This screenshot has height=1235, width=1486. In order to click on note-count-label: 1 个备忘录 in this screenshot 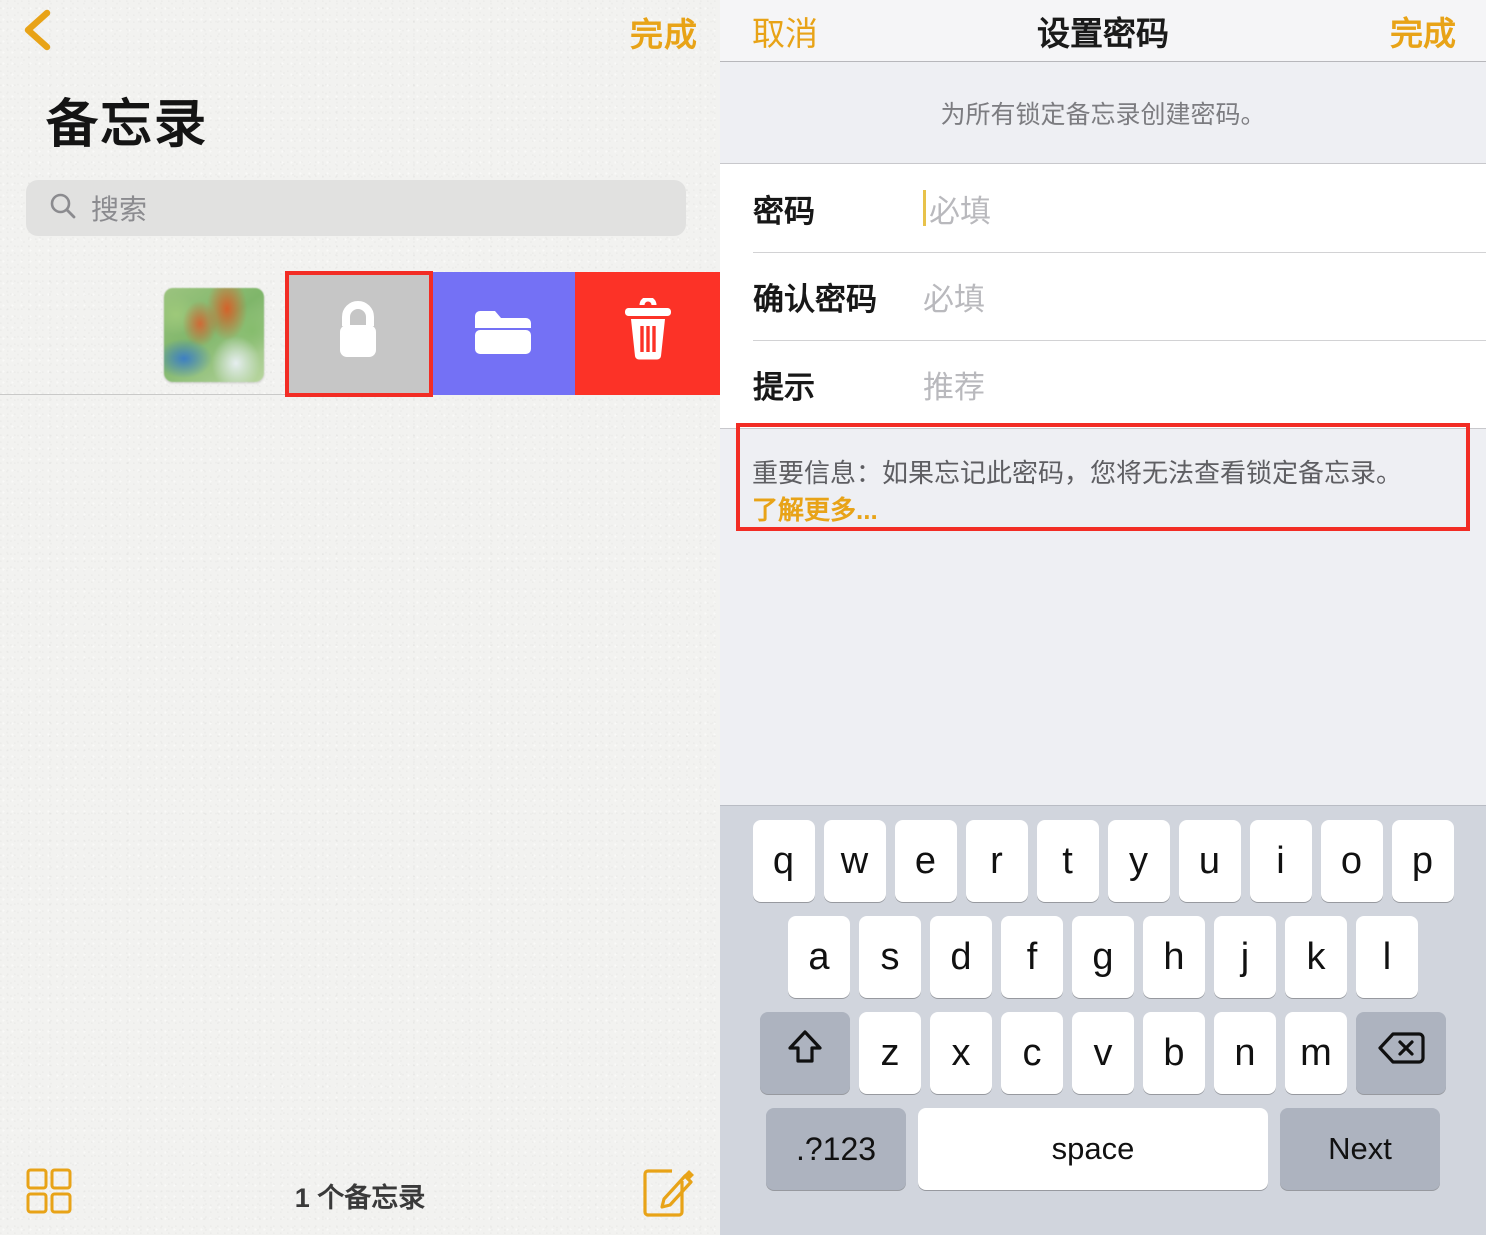, I will do `click(360, 1198)`.